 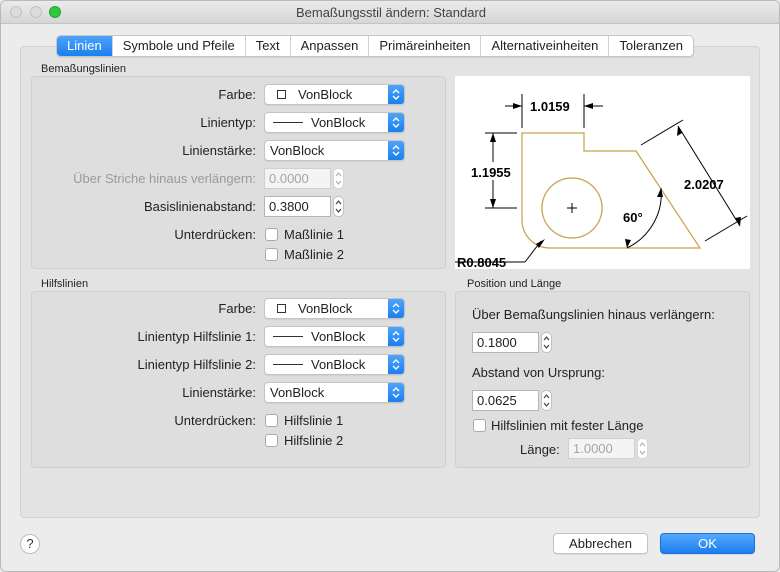 What do you see at coordinates (593, 314) in the screenshot?
I see `pos-extend-label: Über Bemaßungslinien hinaus verlängern:` at bounding box center [593, 314].